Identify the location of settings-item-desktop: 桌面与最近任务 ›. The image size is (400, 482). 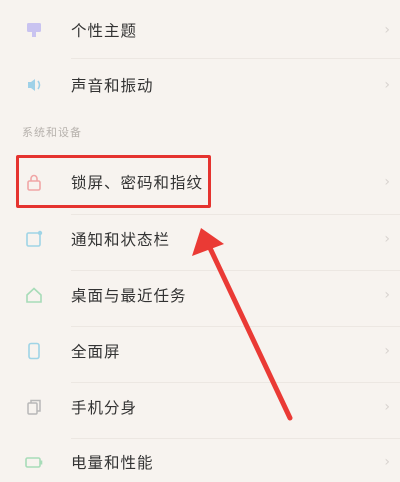
(200, 295).